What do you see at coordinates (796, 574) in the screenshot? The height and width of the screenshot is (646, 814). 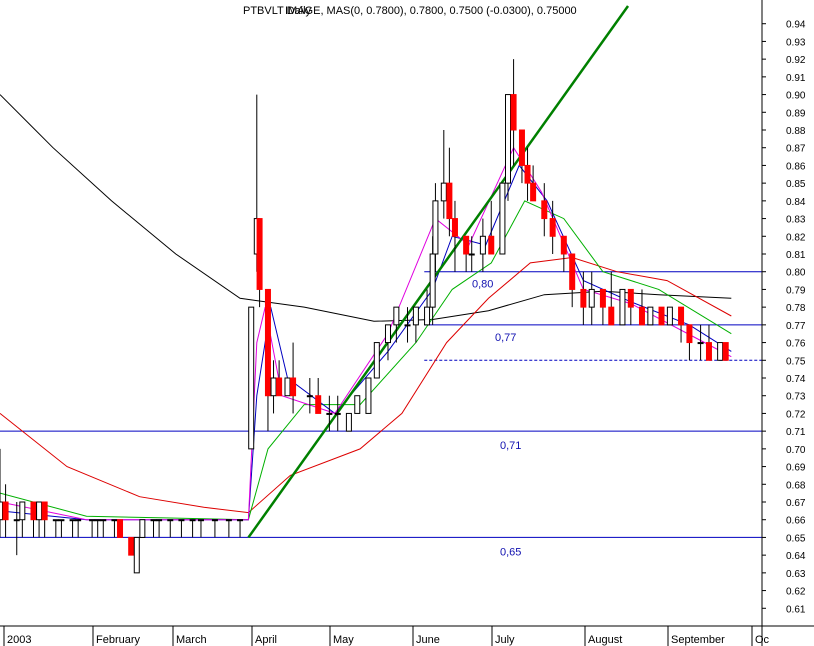 I see `y-tick-label: 0.63` at bounding box center [796, 574].